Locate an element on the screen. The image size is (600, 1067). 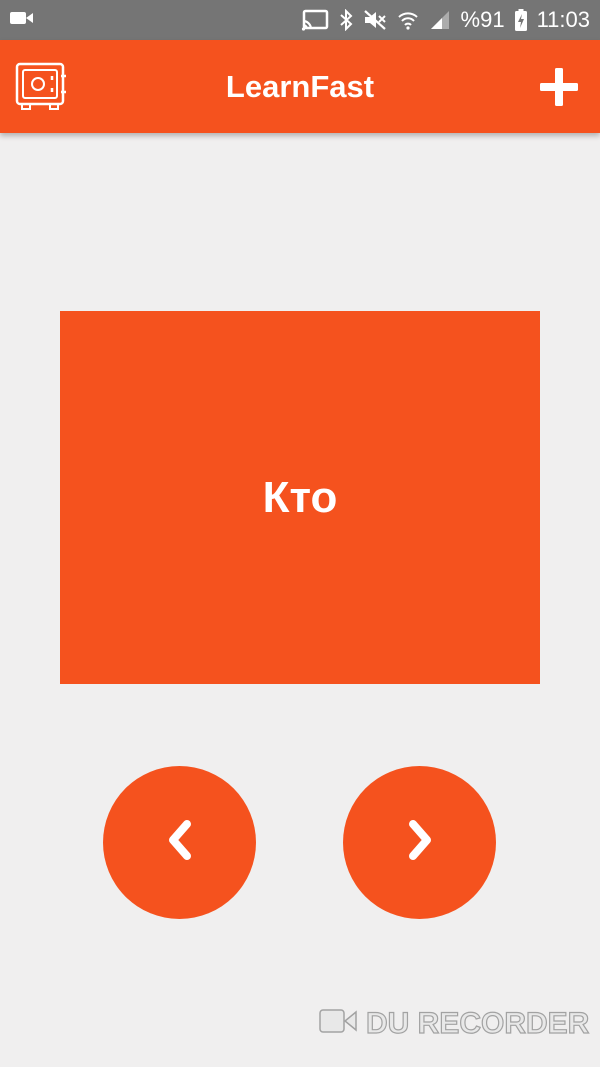
status-bar: %91 11:03 is located at coordinates (300, 20).